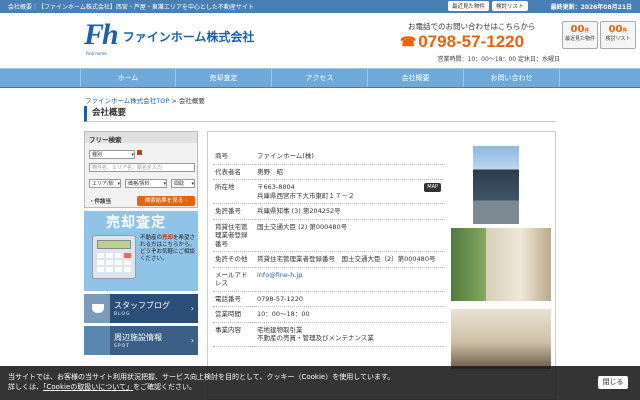 This screenshot has width=640, height=400. Describe the element at coordinates (234, 172) in the screenshot. I see `info-key: 代表者名` at that location.